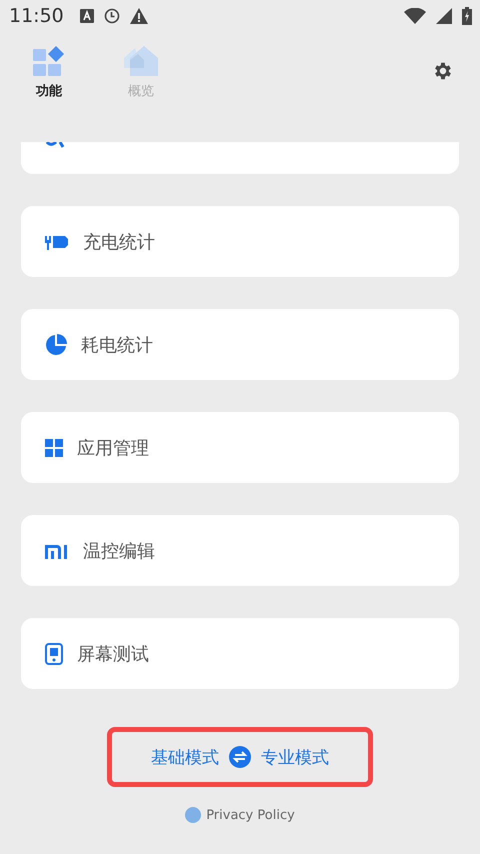 This screenshot has height=854, width=480. I want to click on menu-card: 充电统计, so click(240, 241).